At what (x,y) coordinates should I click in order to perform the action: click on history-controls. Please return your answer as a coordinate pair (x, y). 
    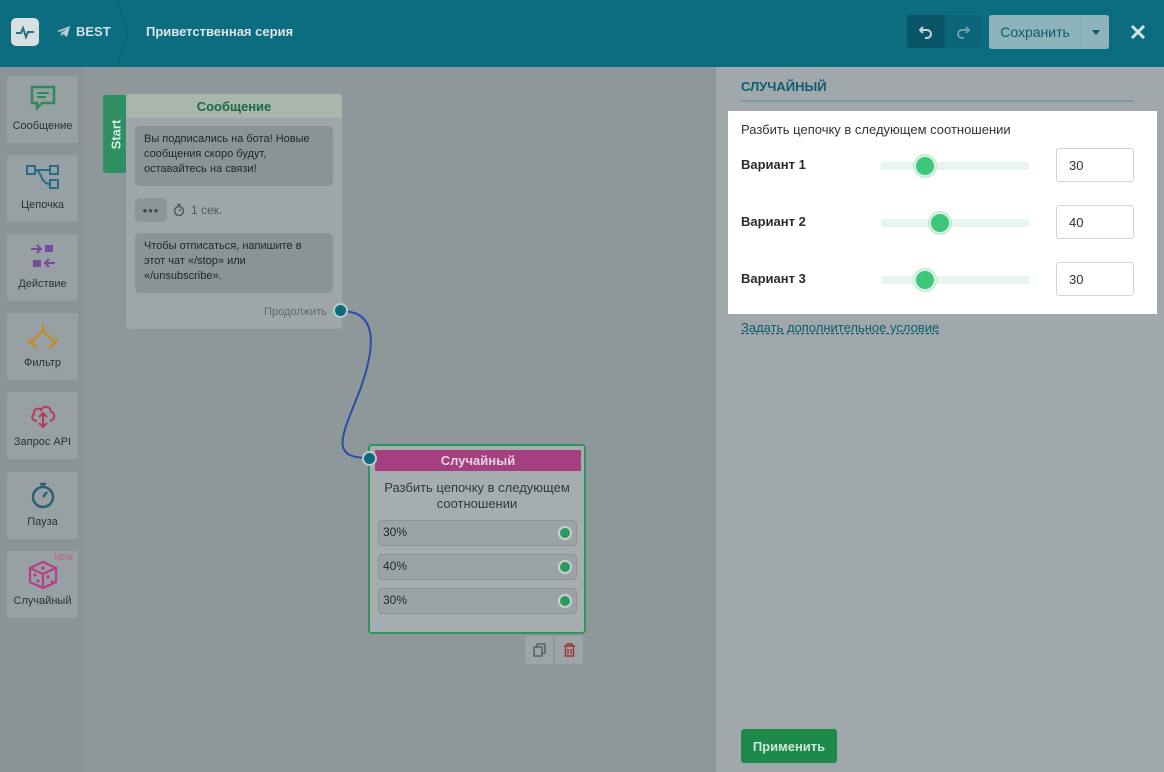
    Looking at the image, I should click on (944, 31).